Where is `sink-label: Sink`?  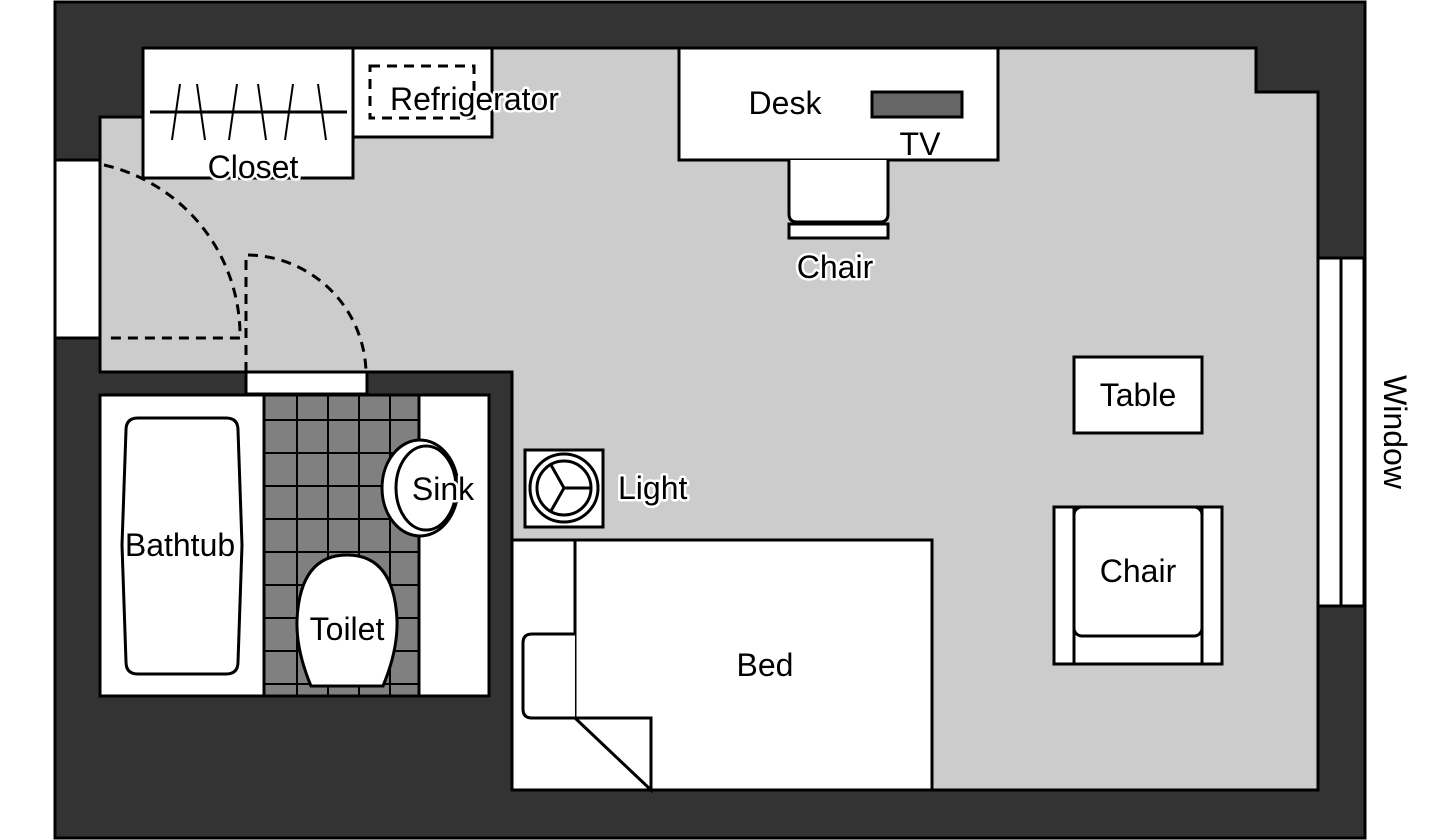 sink-label: Sink is located at coordinates (443, 489).